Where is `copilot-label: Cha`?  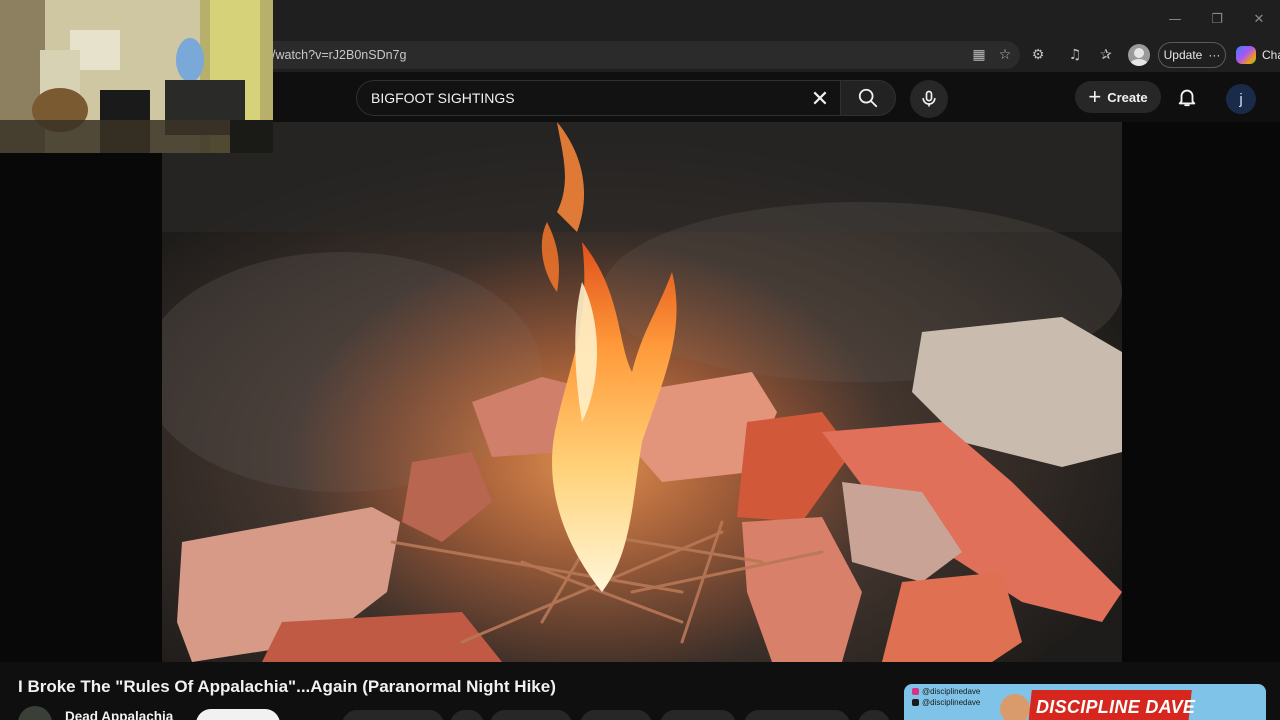 copilot-label: Cha is located at coordinates (1271, 55).